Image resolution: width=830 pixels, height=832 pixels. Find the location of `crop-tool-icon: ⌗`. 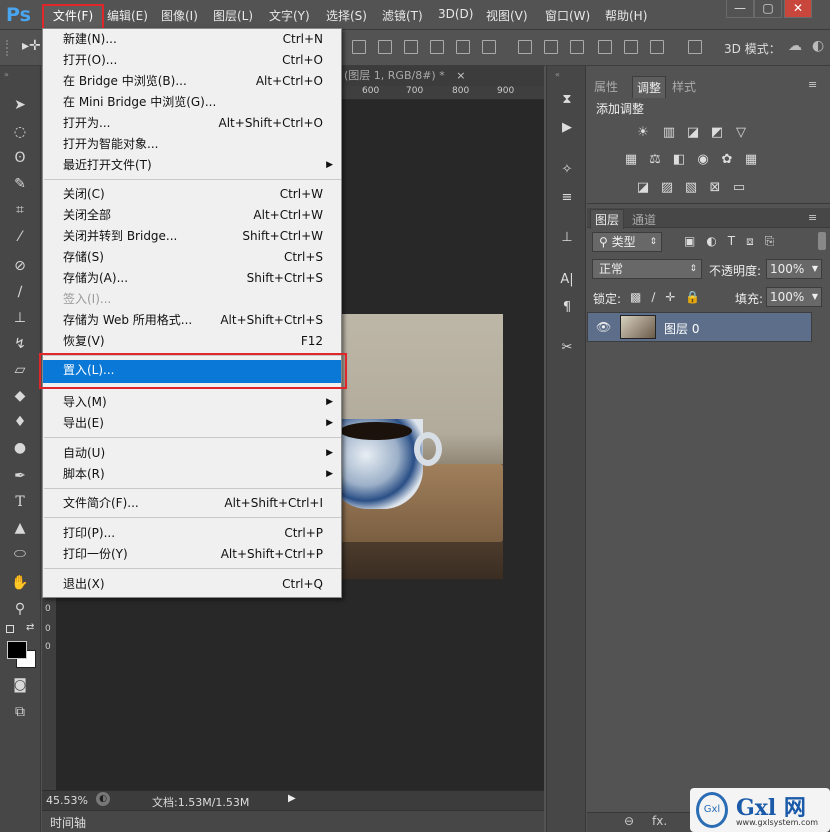

crop-tool-icon: ⌗ is located at coordinates (20, 210).